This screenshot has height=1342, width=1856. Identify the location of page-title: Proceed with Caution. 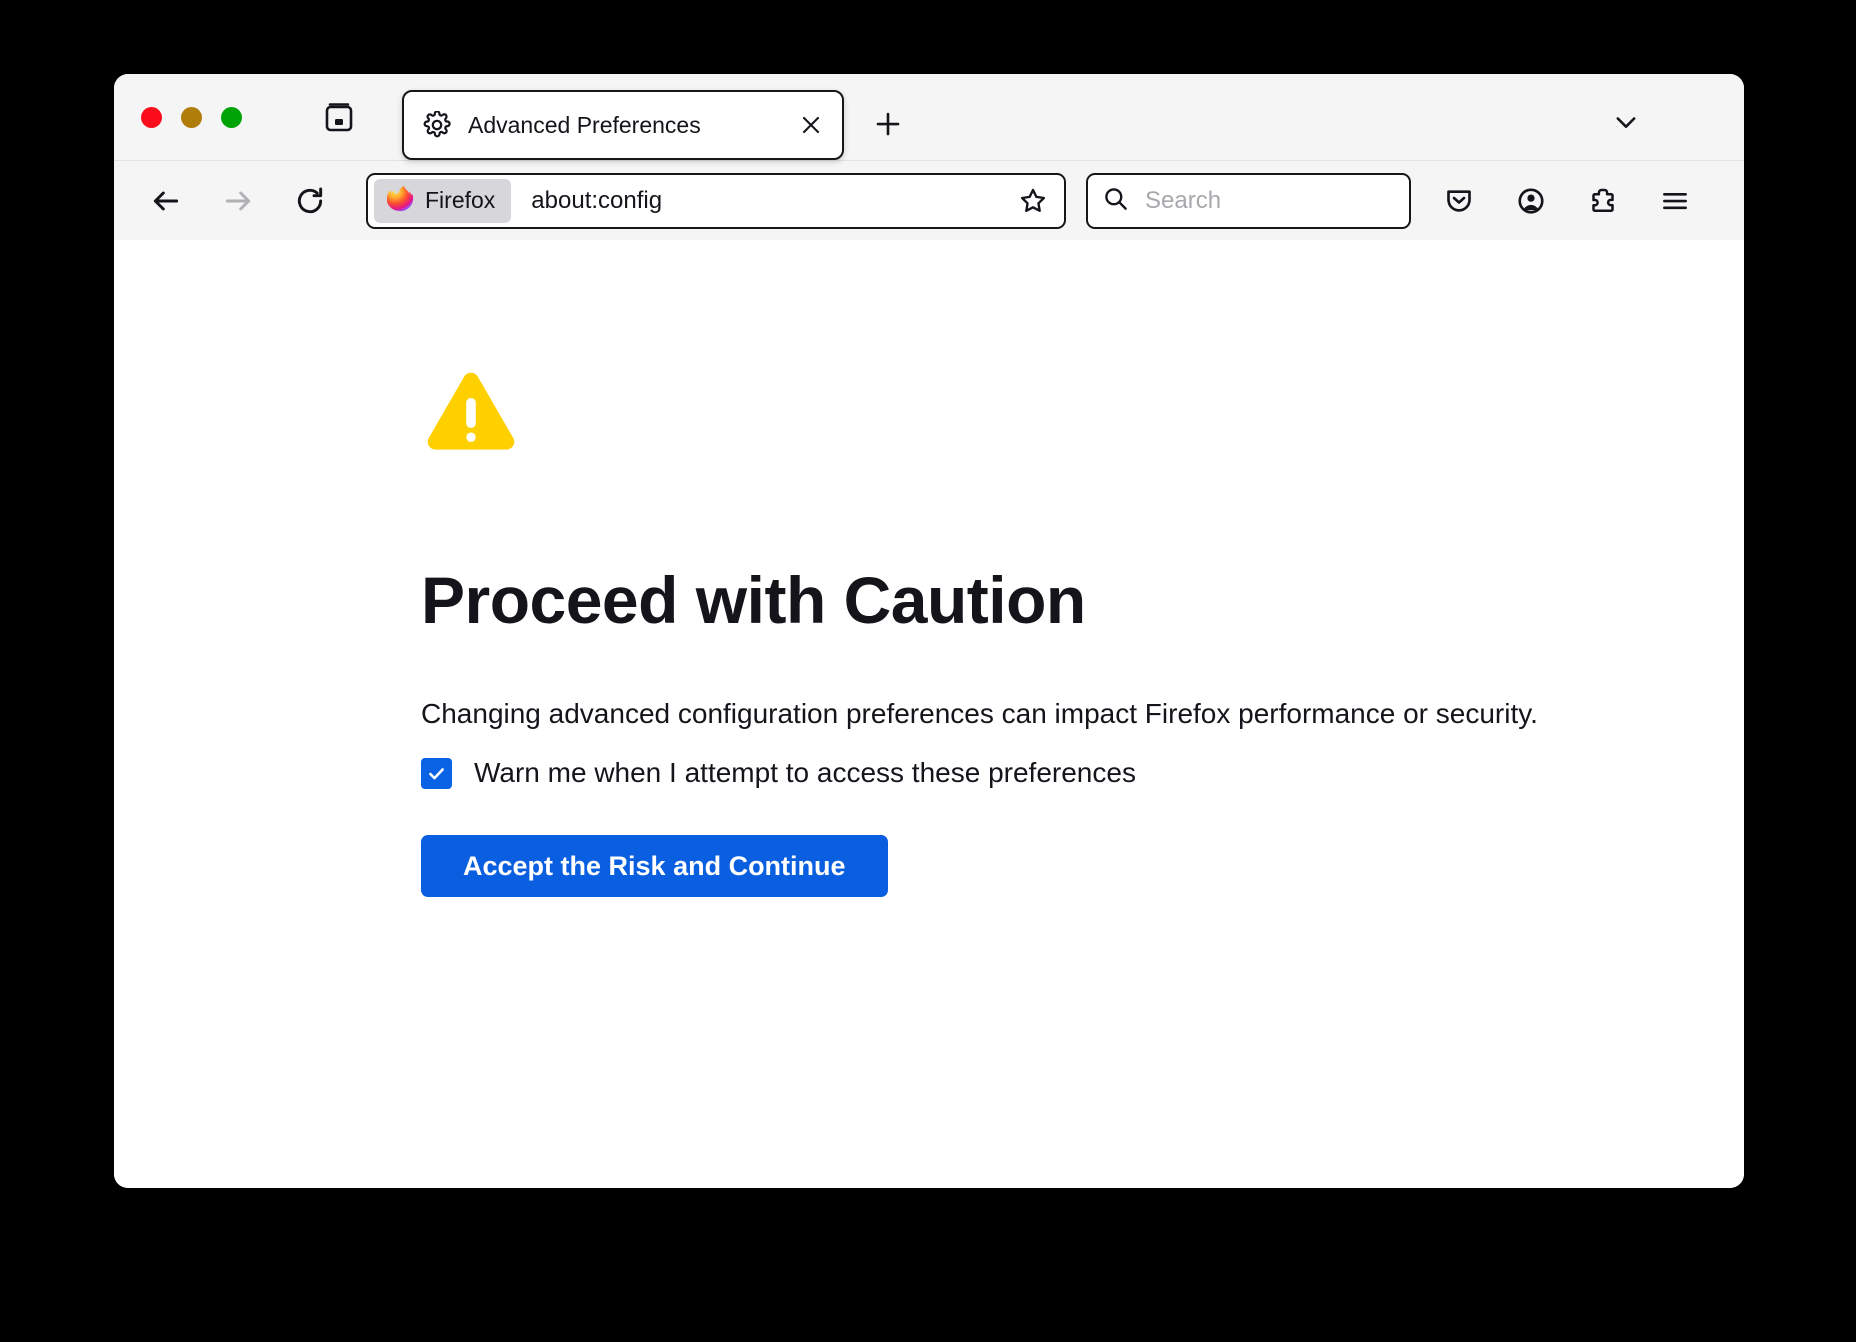
(753, 600).